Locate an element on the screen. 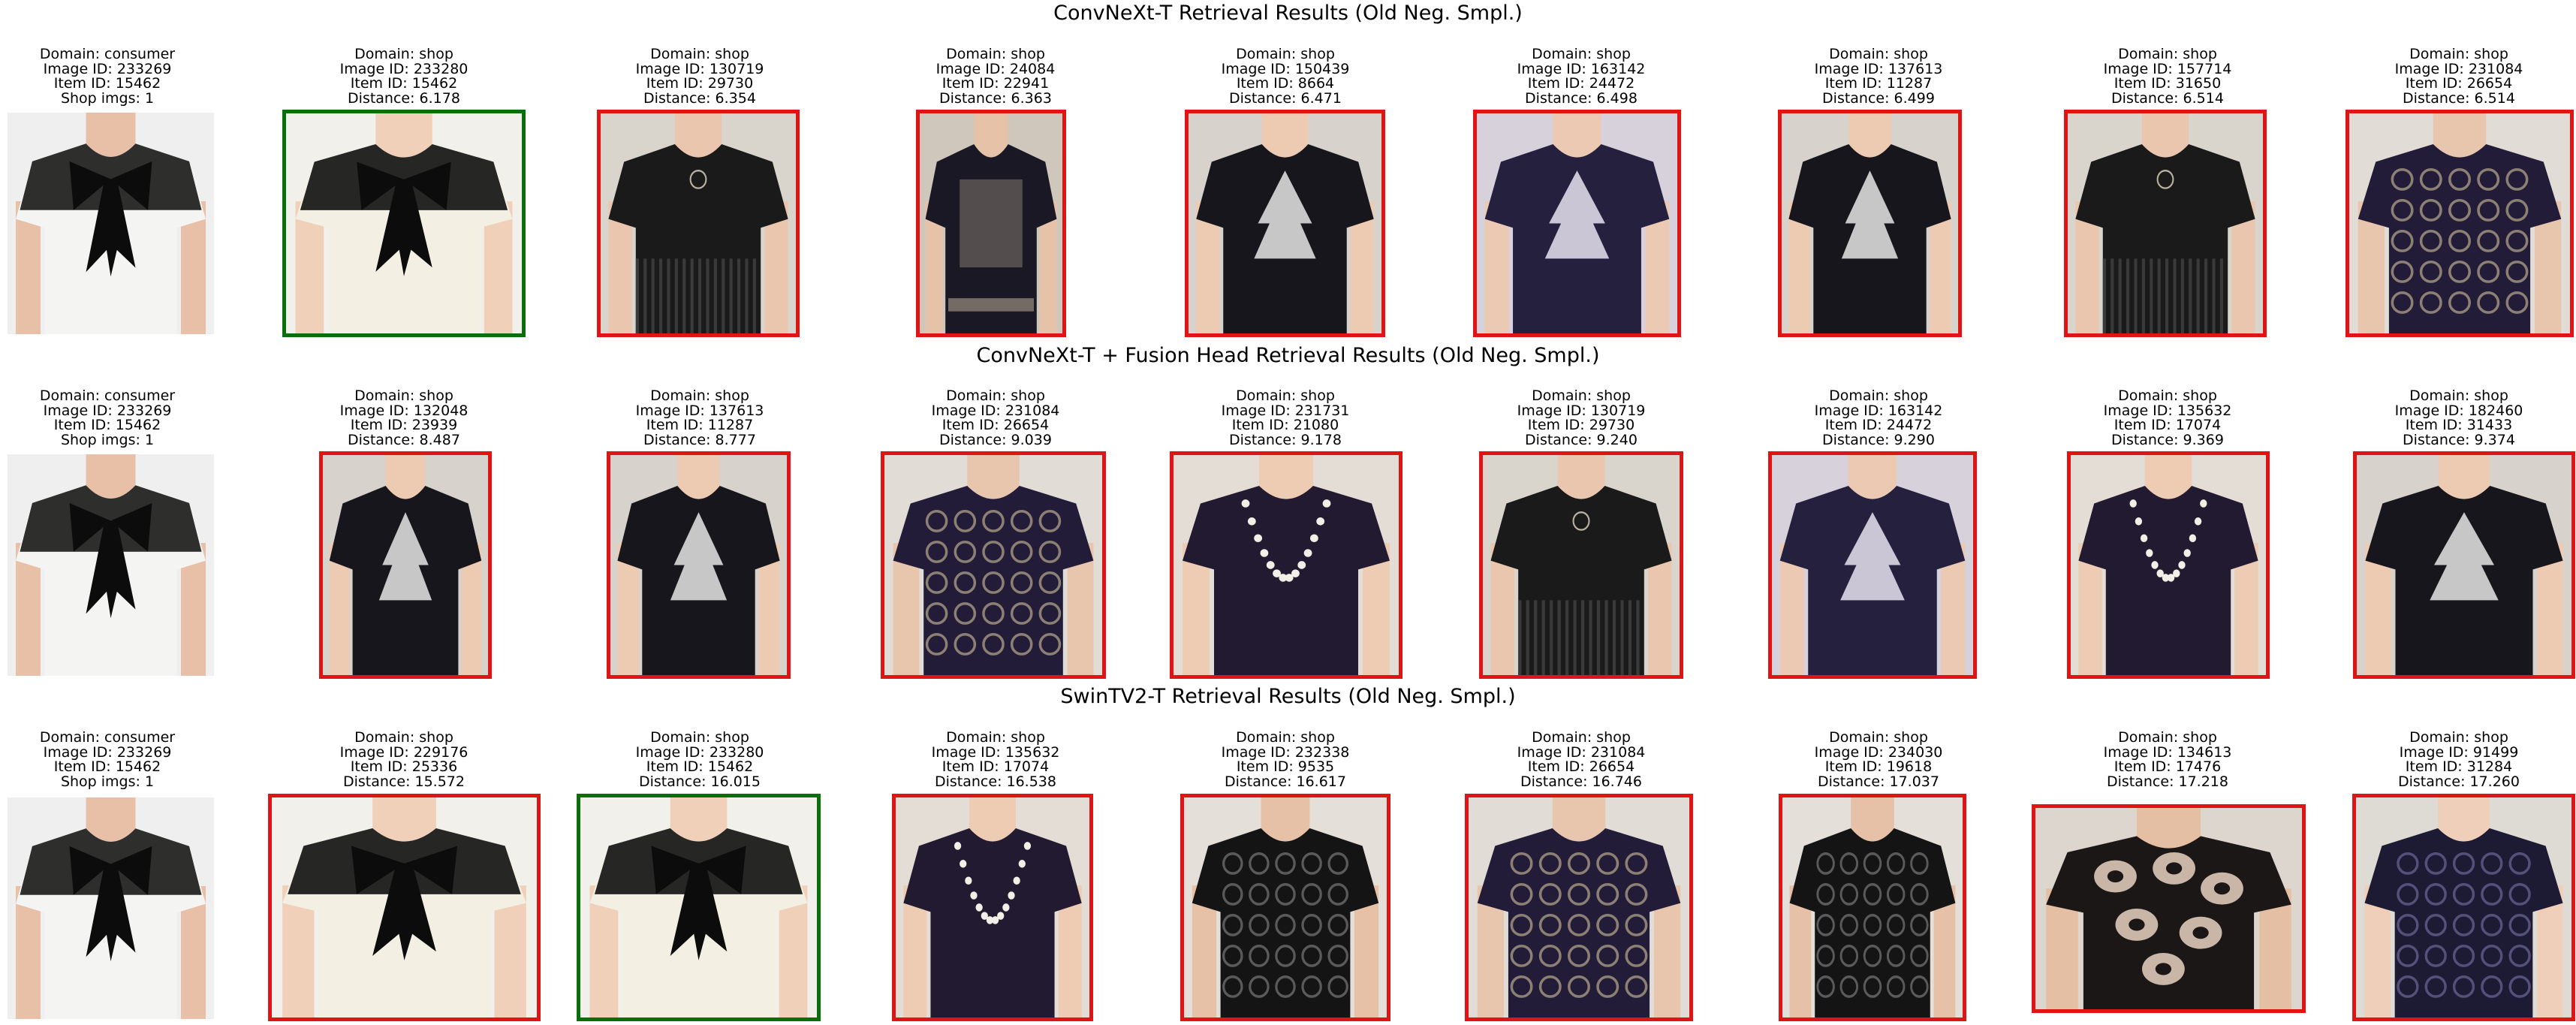  caption-line: Distance: 9.290 is located at coordinates (1878, 440).